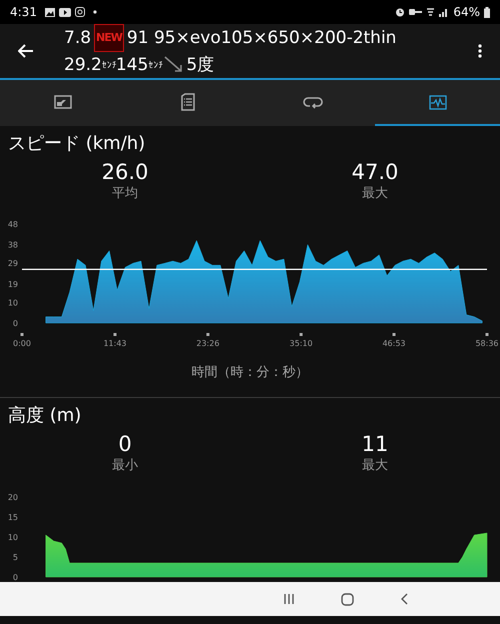  What do you see at coordinates (125, 466) in the screenshot?
I see `stat-label: 最小` at bounding box center [125, 466].